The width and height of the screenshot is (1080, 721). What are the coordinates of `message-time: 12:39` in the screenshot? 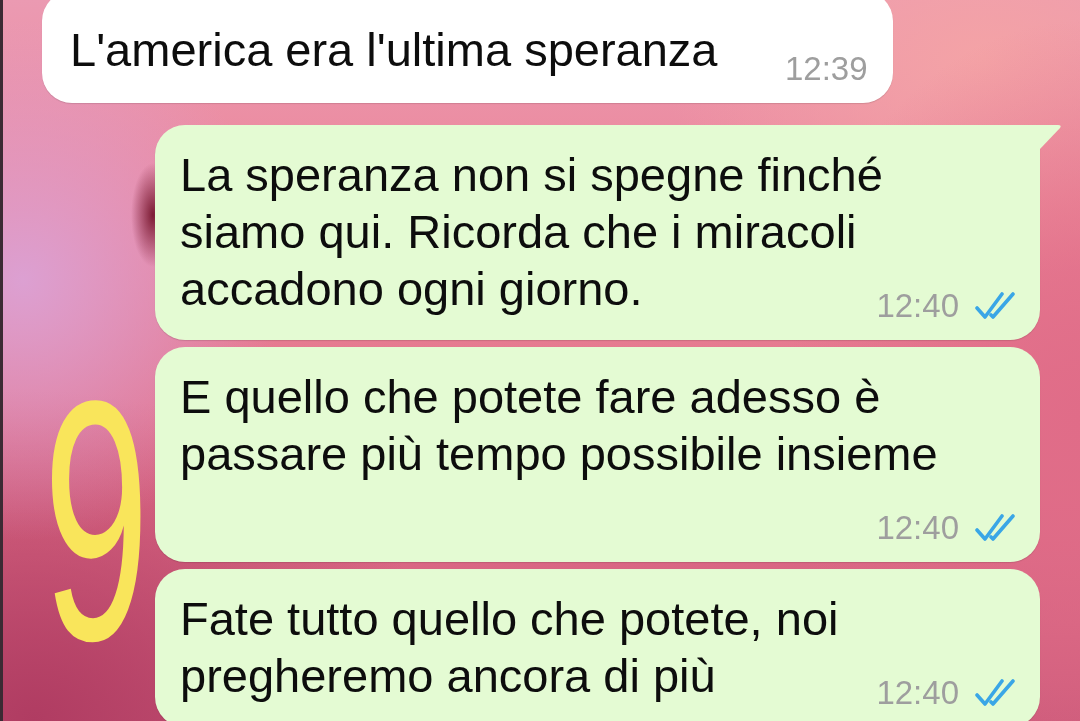 It's located at (826, 68).